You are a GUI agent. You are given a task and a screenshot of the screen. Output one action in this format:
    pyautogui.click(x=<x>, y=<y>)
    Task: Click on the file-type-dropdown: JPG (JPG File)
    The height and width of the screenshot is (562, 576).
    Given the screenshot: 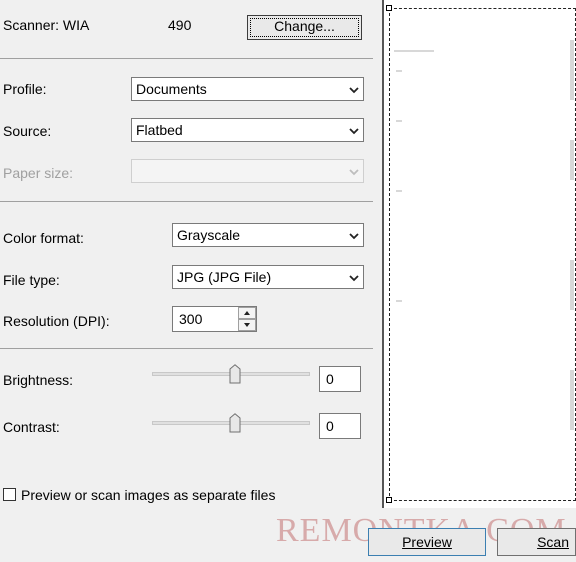 What is the action you would take?
    pyautogui.click(x=268, y=277)
    